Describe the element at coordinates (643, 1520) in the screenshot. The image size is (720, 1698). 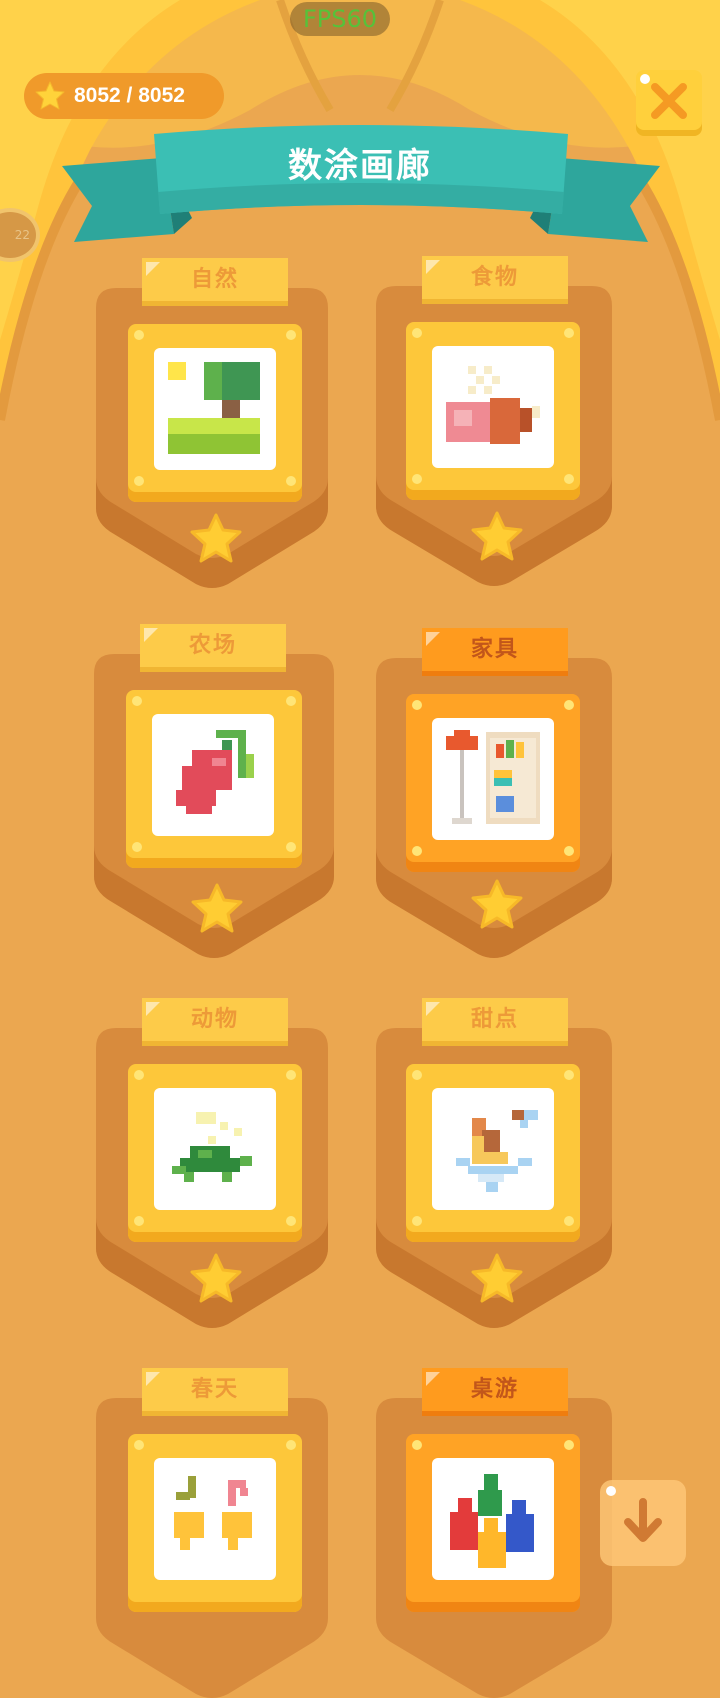
I see `arrow-down-icon` at that location.